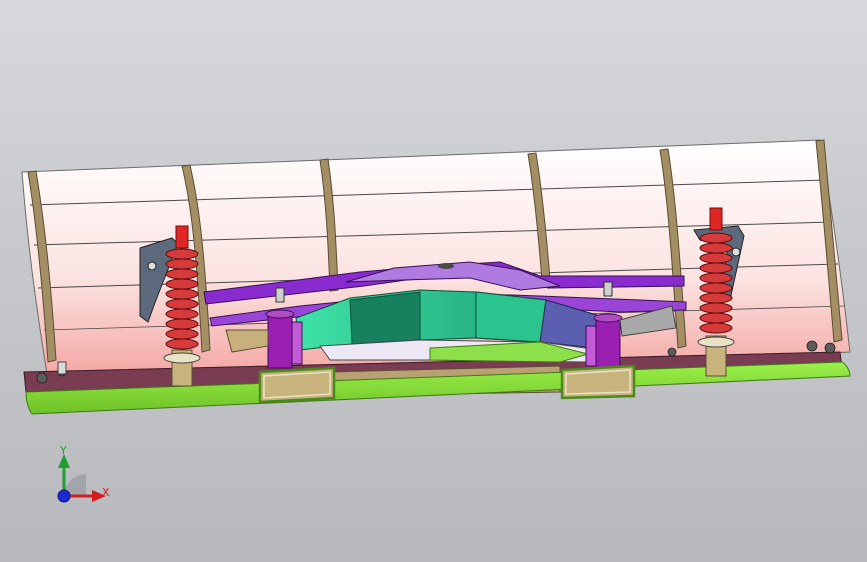  I want to click on lift-handle-right, so click(598, 382).